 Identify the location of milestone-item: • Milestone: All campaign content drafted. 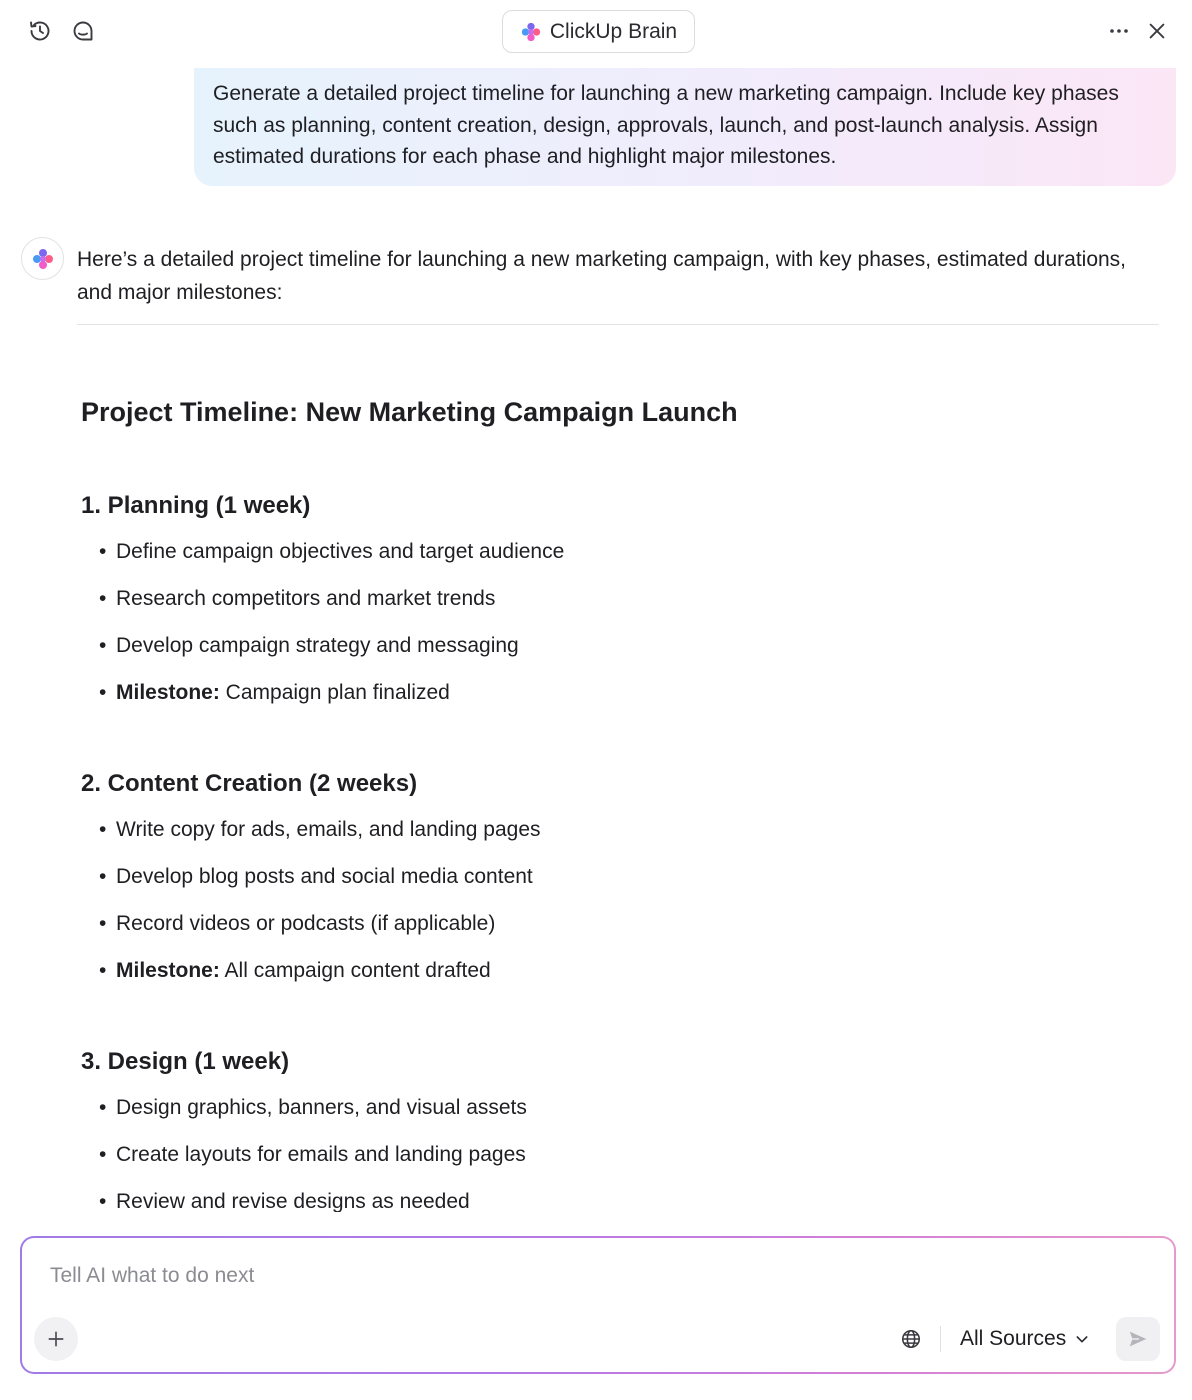
(295, 970).